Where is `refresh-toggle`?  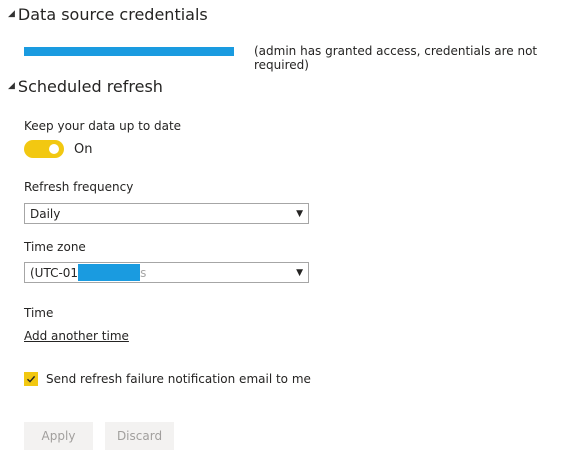 refresh-toggle is located at coordinates (44, 149).